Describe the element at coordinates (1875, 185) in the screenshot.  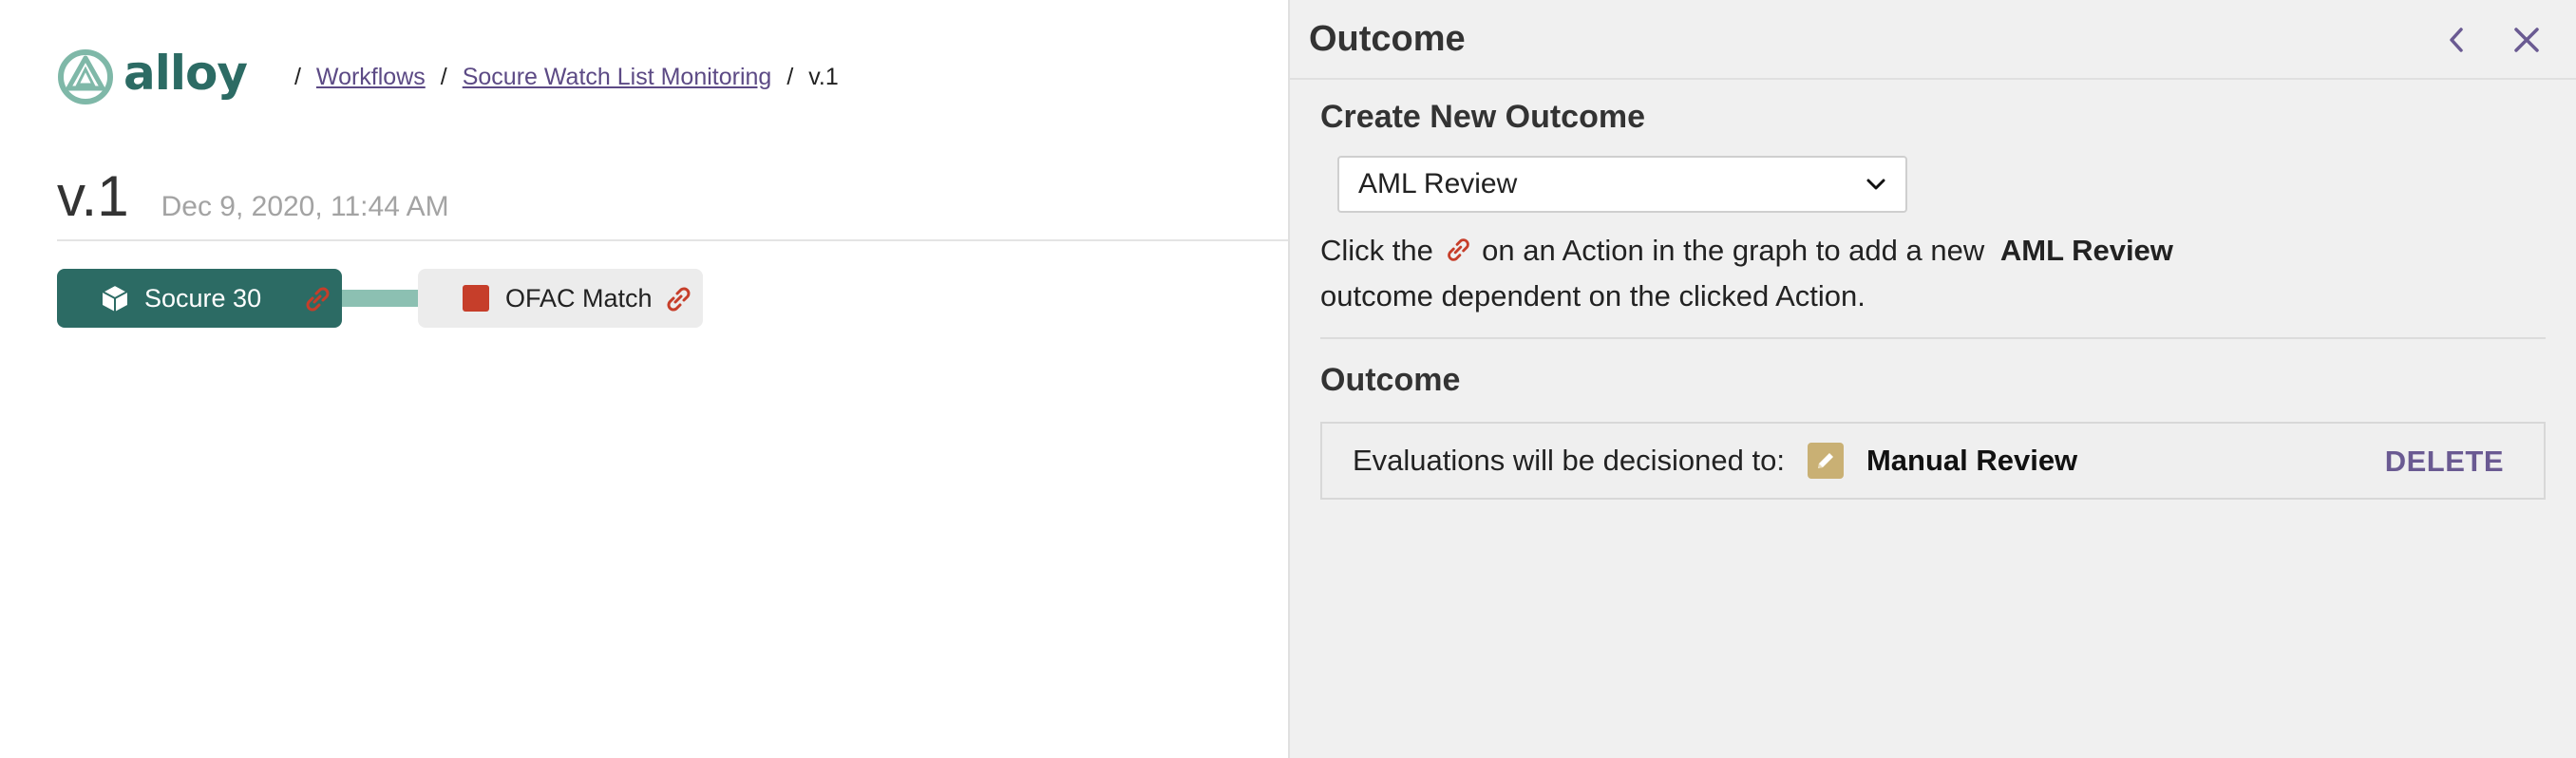
I see `chevron-down-icon` at that location.